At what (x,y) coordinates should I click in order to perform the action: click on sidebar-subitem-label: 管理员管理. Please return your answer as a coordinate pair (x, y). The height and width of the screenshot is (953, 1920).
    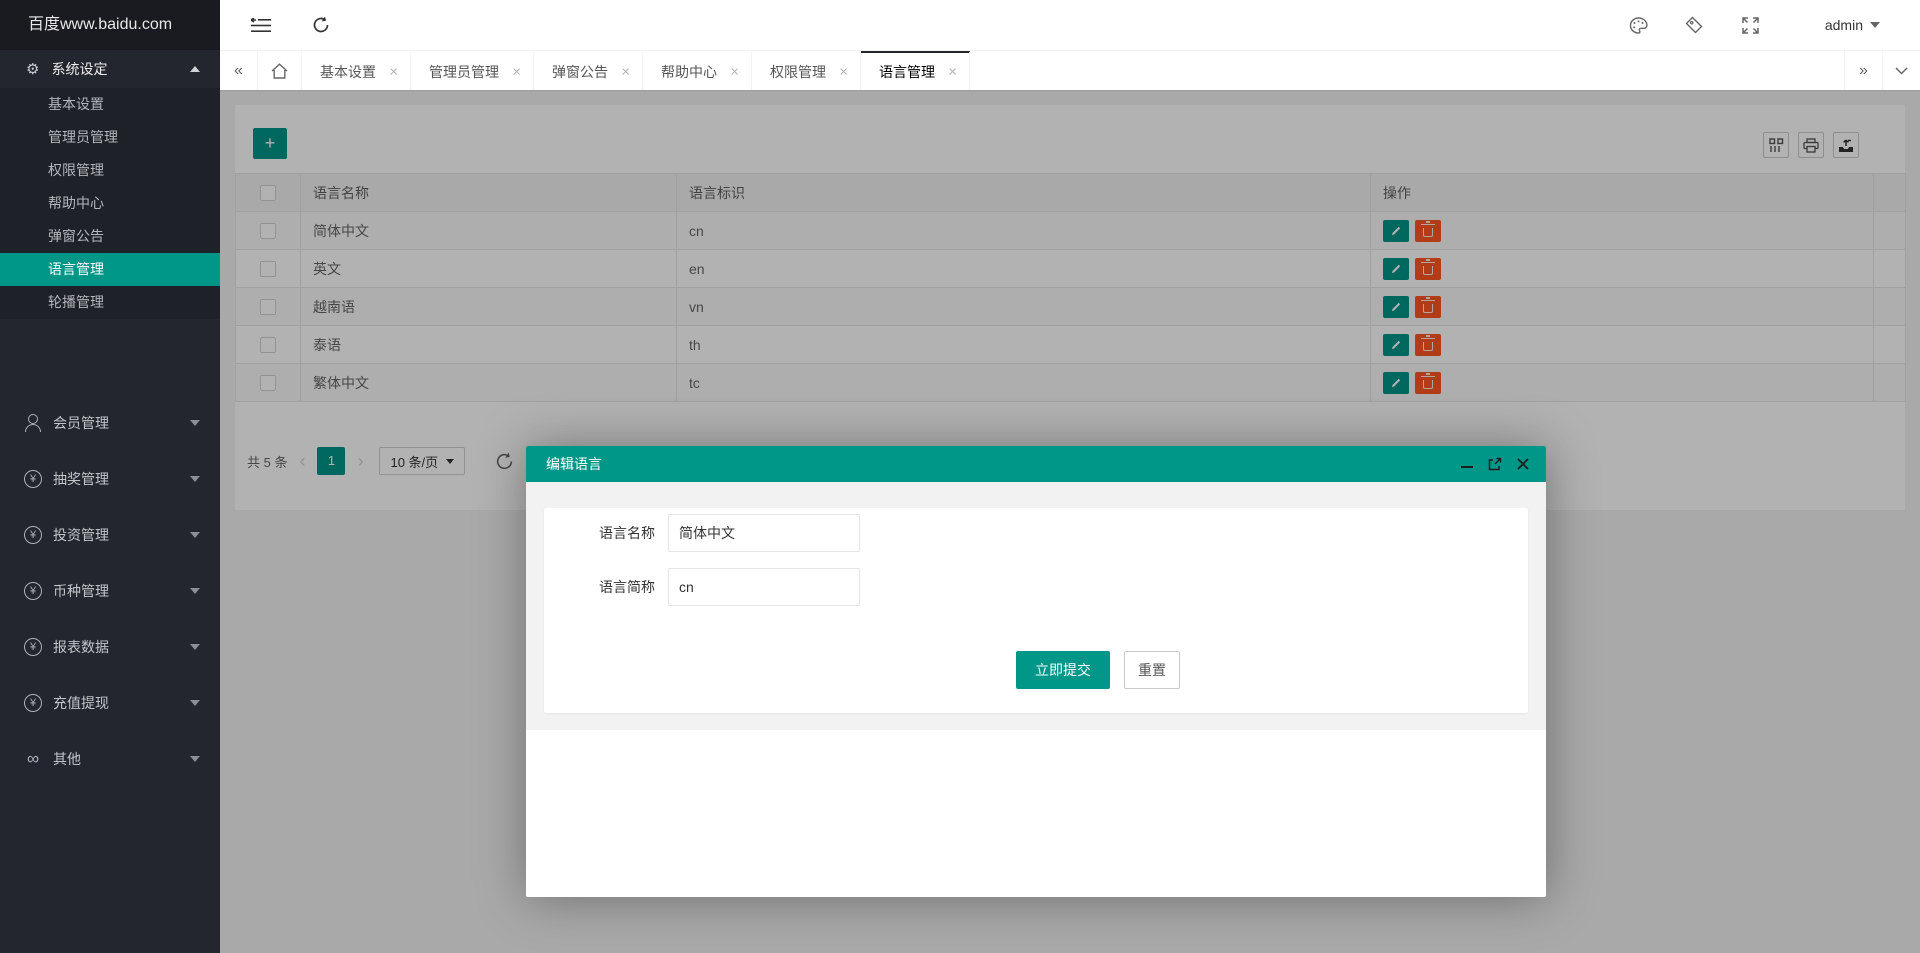
    Looking at the image, I should click on (83, 137).